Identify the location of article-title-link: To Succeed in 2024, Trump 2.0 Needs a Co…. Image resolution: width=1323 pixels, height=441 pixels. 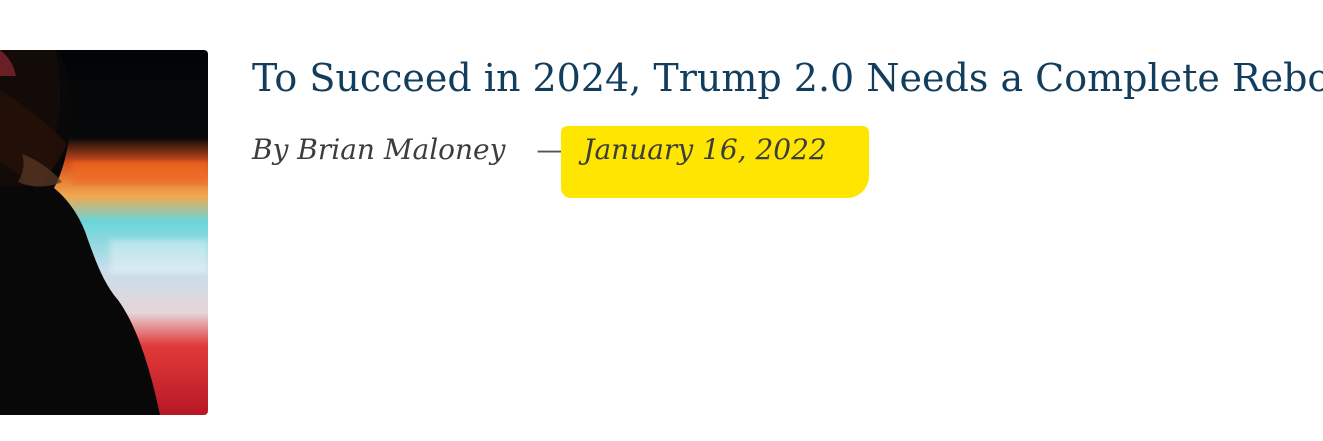
(787, 78).